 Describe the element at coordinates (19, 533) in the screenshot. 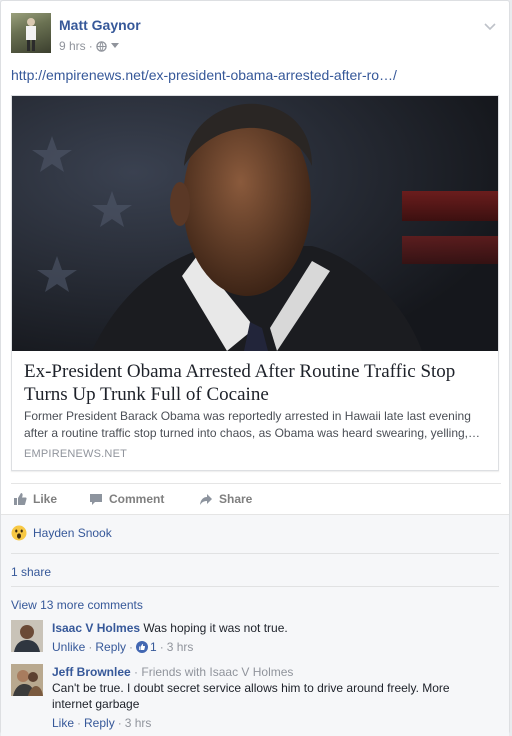

I see `wow-icon` at that location.